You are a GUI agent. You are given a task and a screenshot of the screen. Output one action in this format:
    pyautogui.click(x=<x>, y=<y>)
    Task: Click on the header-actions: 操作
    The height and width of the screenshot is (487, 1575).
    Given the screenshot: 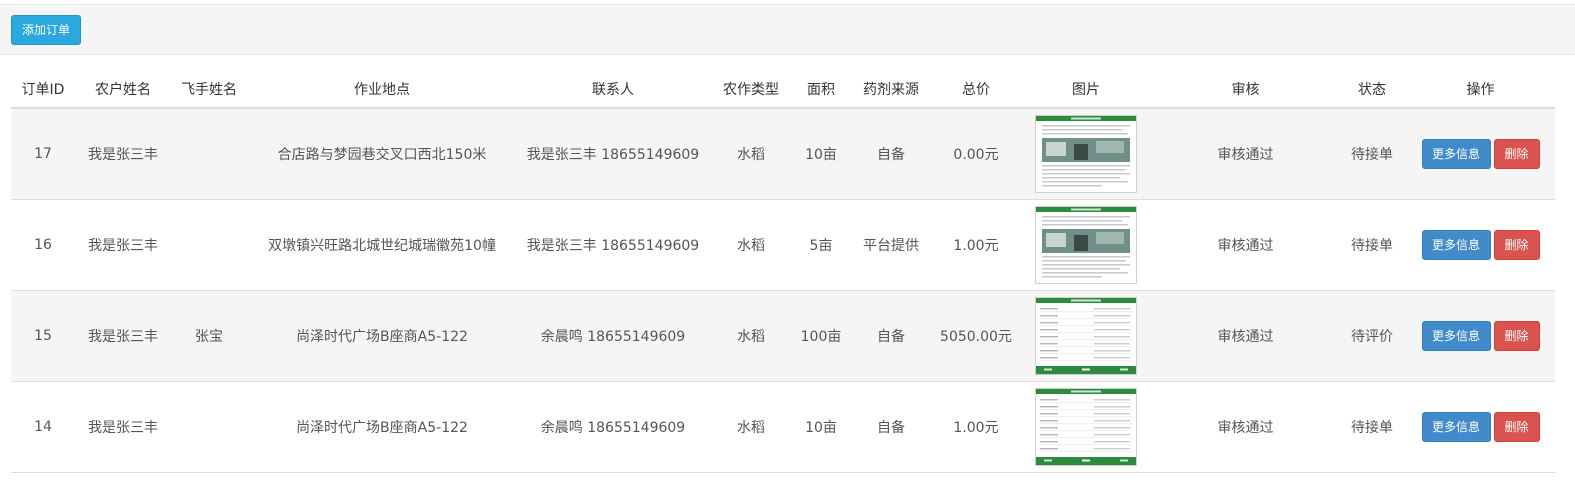 What is the action you would take?
    pyautogui.click(x=1480, y=89)
    